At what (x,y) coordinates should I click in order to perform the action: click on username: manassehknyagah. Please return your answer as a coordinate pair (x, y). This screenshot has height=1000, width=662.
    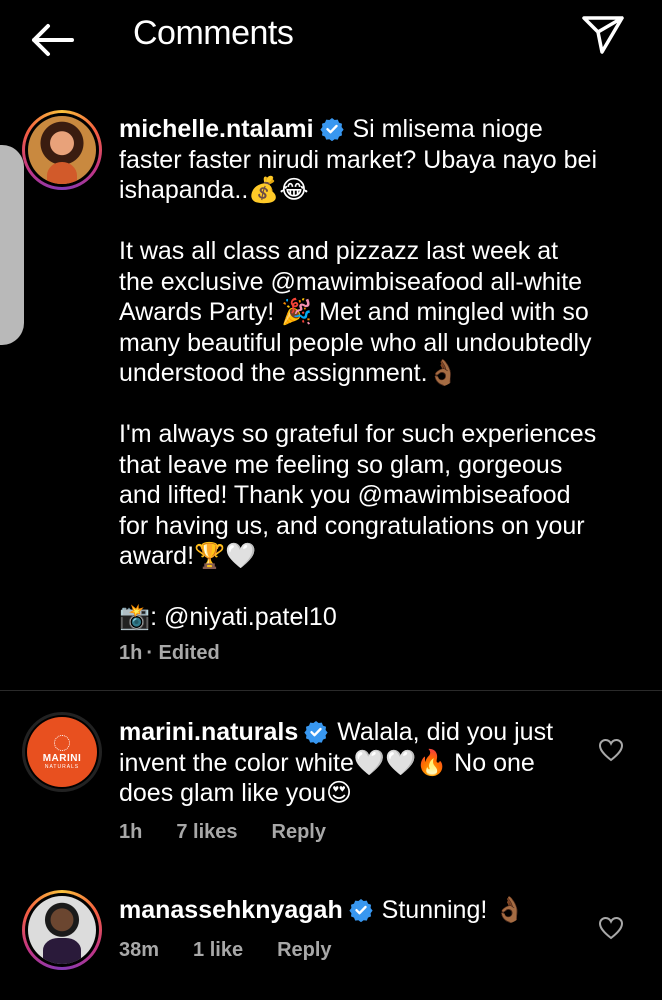
    Looking at the image, I should click on (231, 910).